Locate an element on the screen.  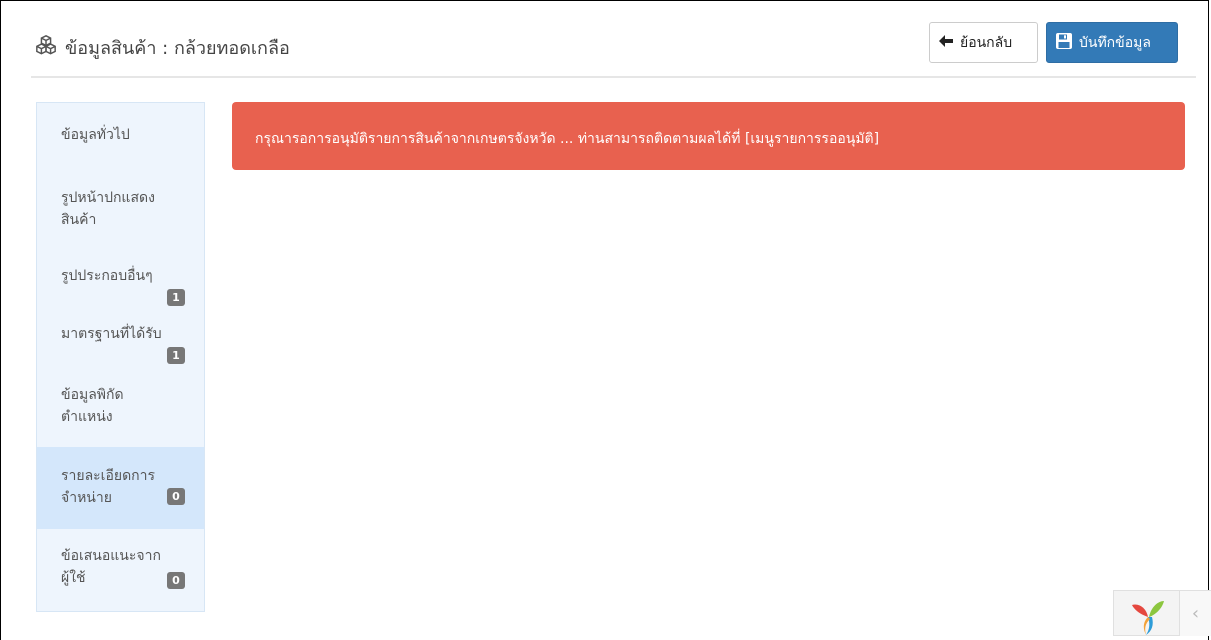
page-title: ข้อมูลสินค้า : กล้วยทอดเกลือ is located at coordinates (162, 47).